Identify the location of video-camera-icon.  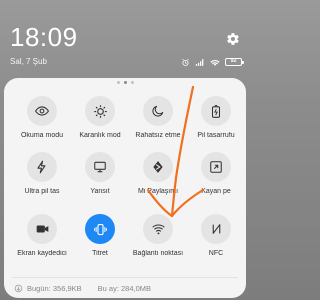
(42, 229).